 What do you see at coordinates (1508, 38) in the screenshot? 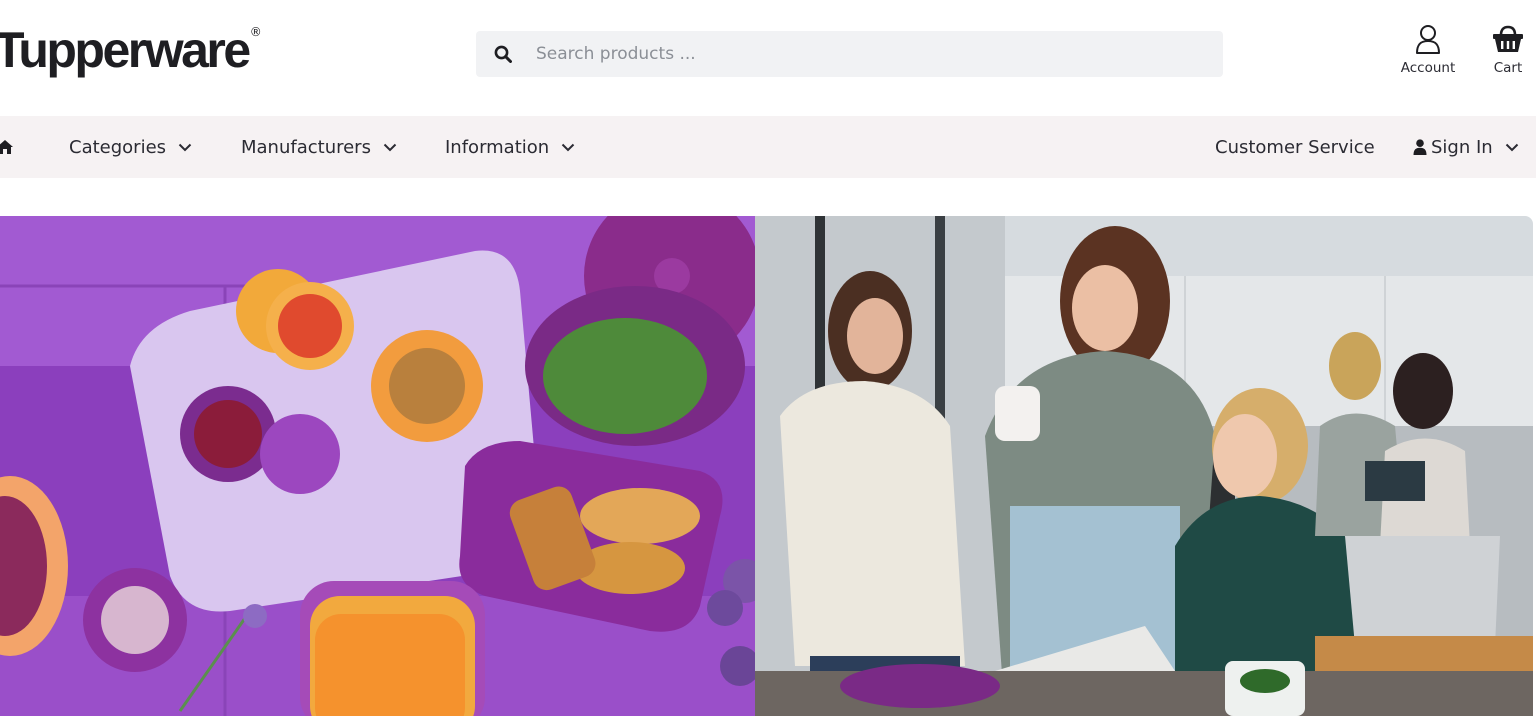
I see `basket-icon` at bounding box center [1508, 38].